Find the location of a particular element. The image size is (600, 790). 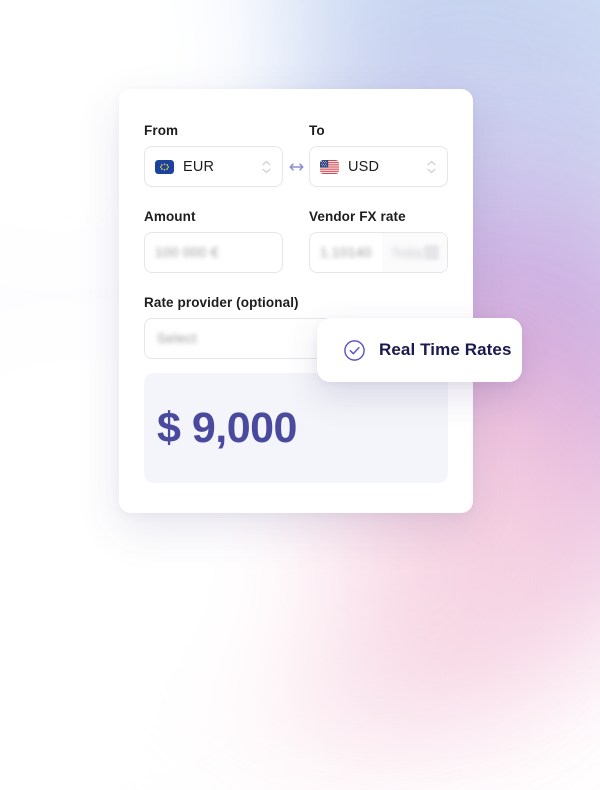

to-currency-select: USD is located at coordinates (378, 166).